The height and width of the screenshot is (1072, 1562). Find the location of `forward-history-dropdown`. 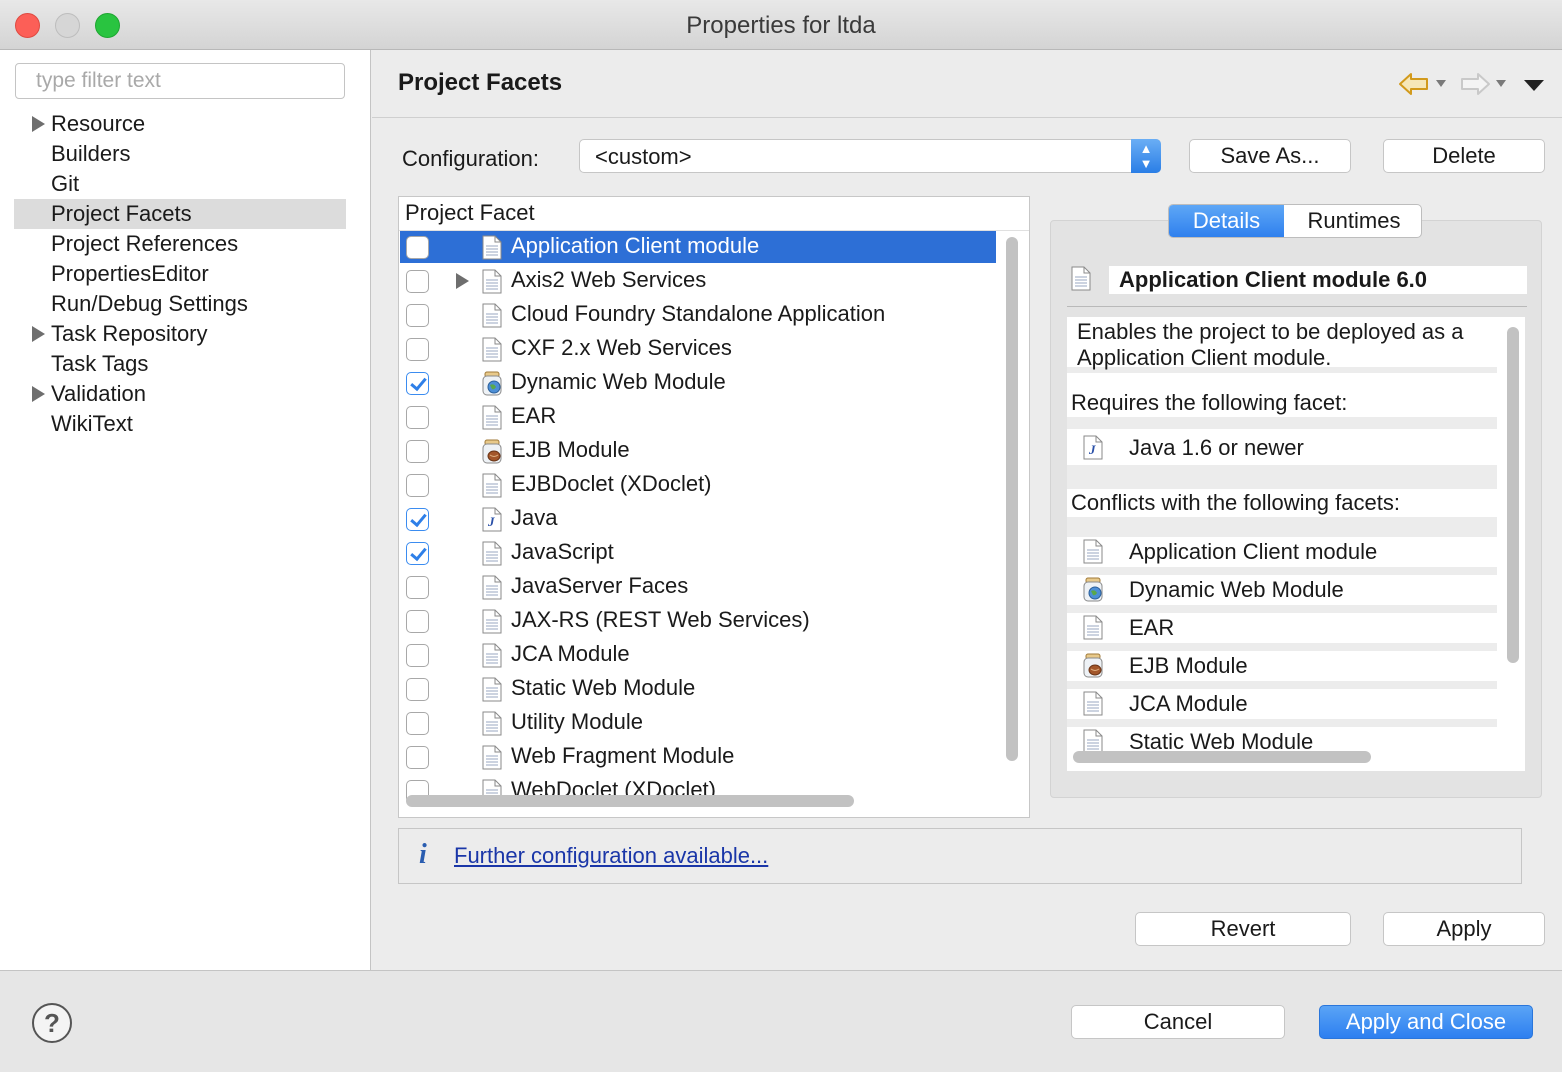

forward-history-dropdown is located at coordinates (1501, 83).